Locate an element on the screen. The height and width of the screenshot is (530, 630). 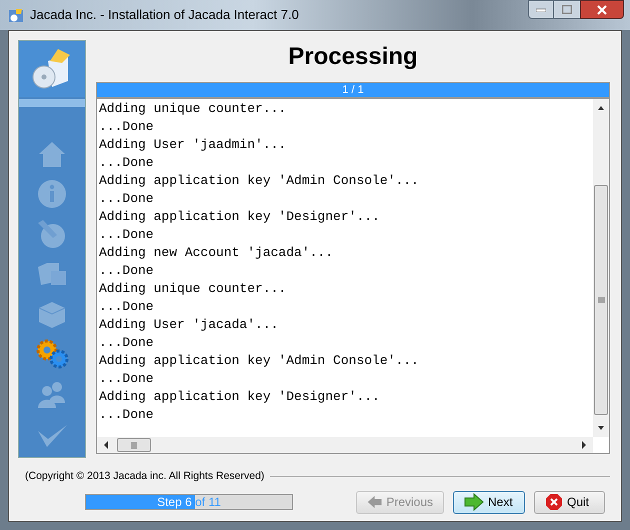
window-title: Jacada Inc. - Installation of Jacada Interact 7.0 is located at coordinates (164, 15).